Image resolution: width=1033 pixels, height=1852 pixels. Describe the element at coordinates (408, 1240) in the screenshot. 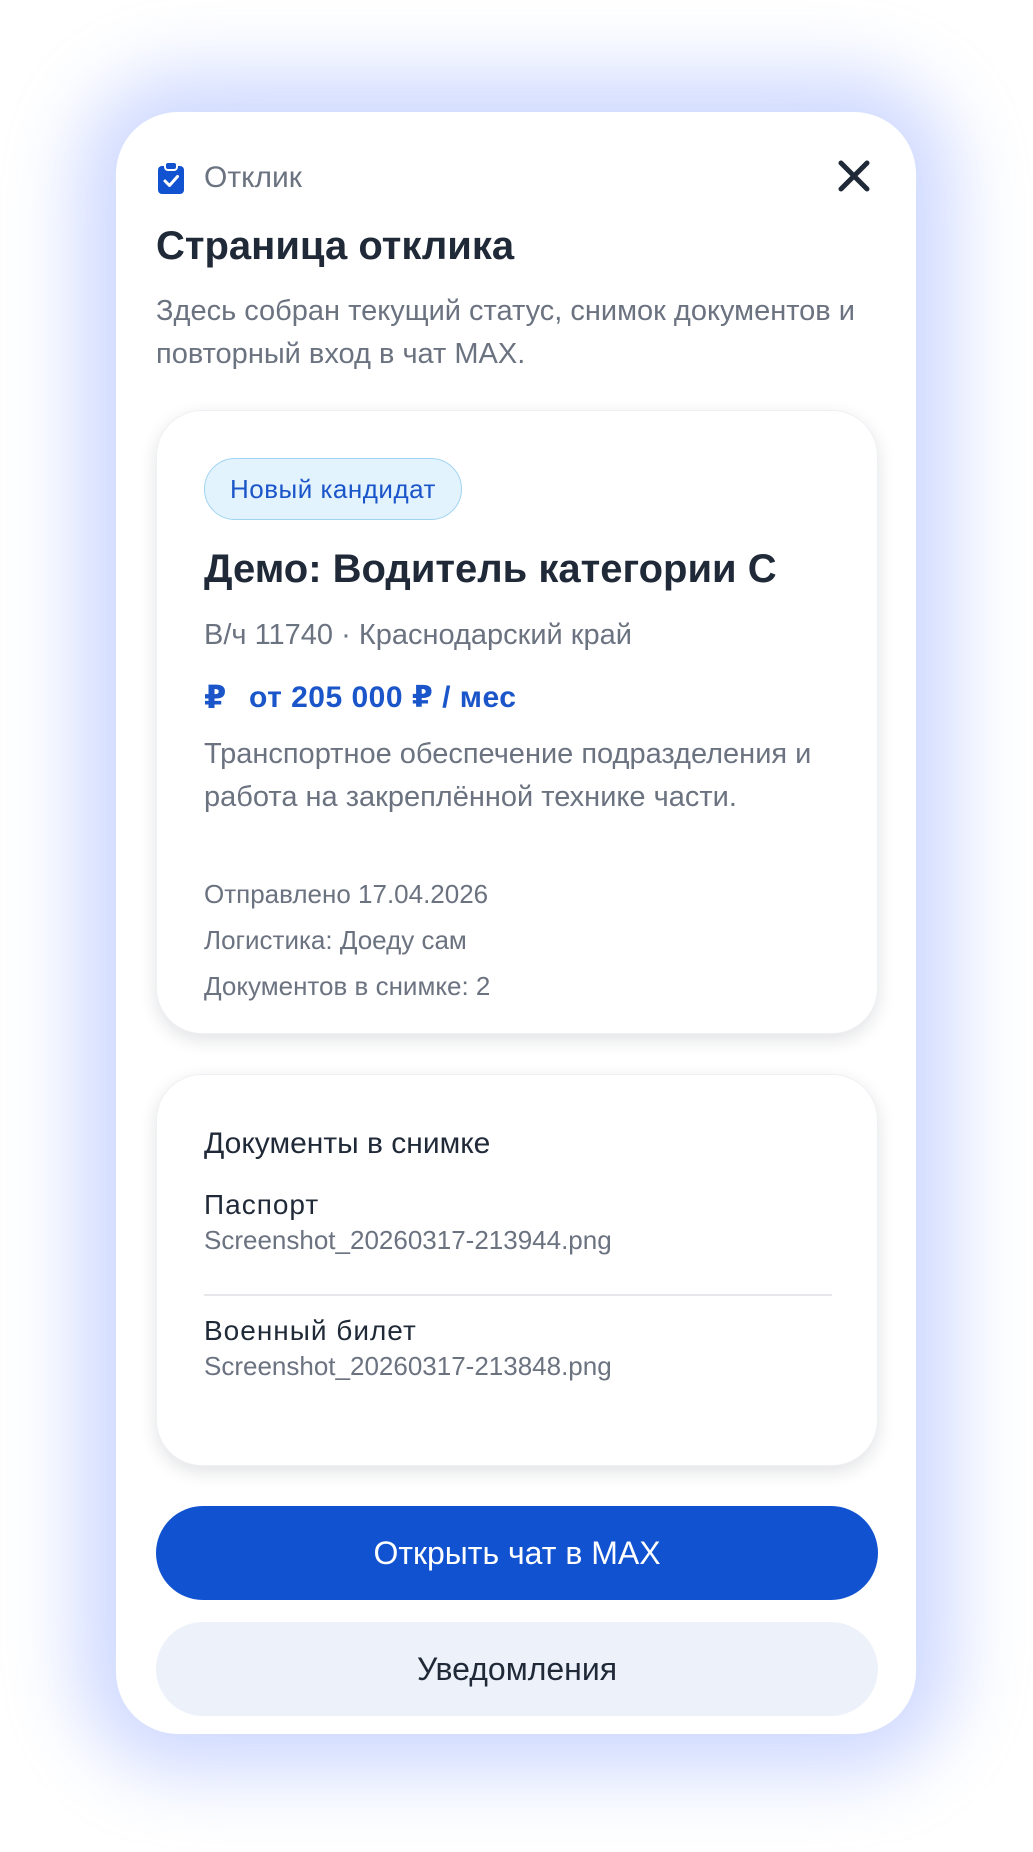

I see `document-file: Screenshot_20260317-213944.png` at that location.